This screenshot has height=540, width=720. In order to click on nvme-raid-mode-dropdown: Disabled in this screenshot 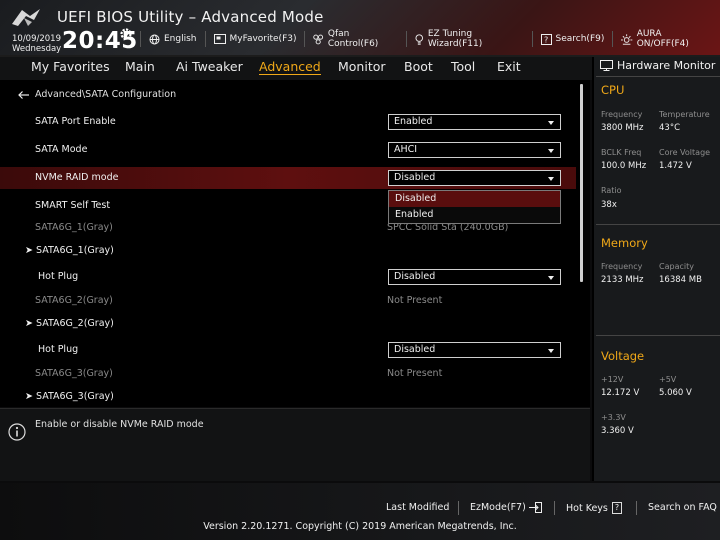, I will do `click(474, 178)`.